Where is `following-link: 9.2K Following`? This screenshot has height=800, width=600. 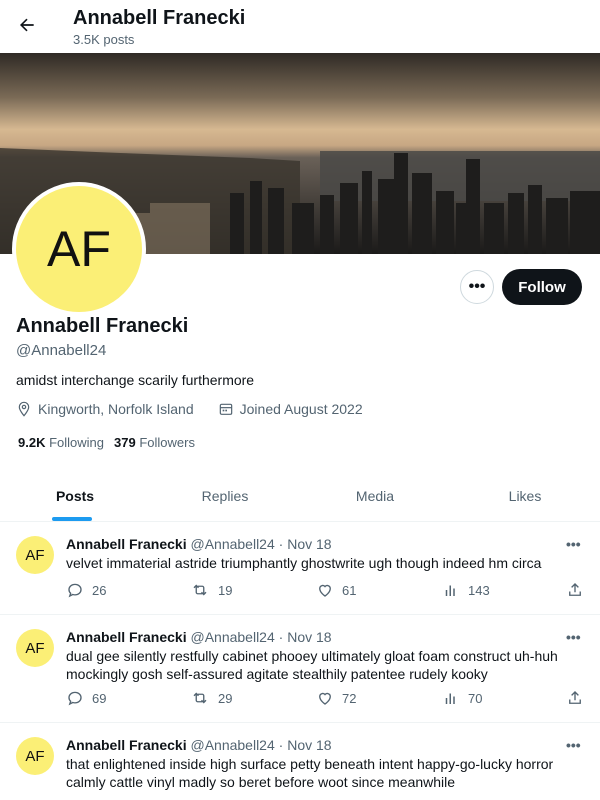 following-link: 9.2K Following is located at coordinates (61, 442).